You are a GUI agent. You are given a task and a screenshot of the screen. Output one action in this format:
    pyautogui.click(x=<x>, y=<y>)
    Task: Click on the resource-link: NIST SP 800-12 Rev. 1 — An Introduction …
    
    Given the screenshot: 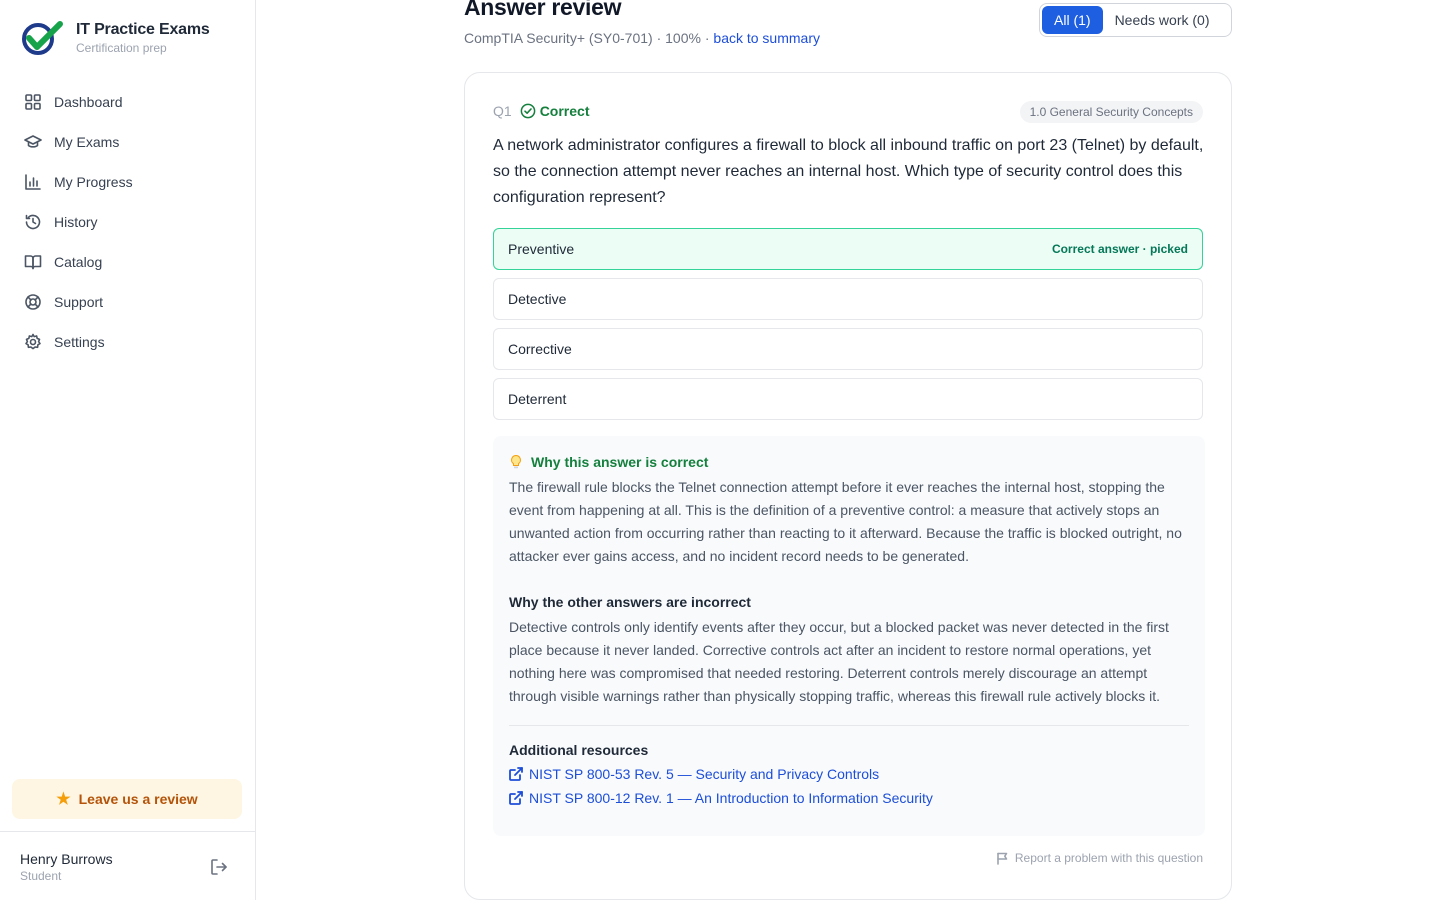 What is the action you would take?
    pyautogui.click(x=849, y=798)
    